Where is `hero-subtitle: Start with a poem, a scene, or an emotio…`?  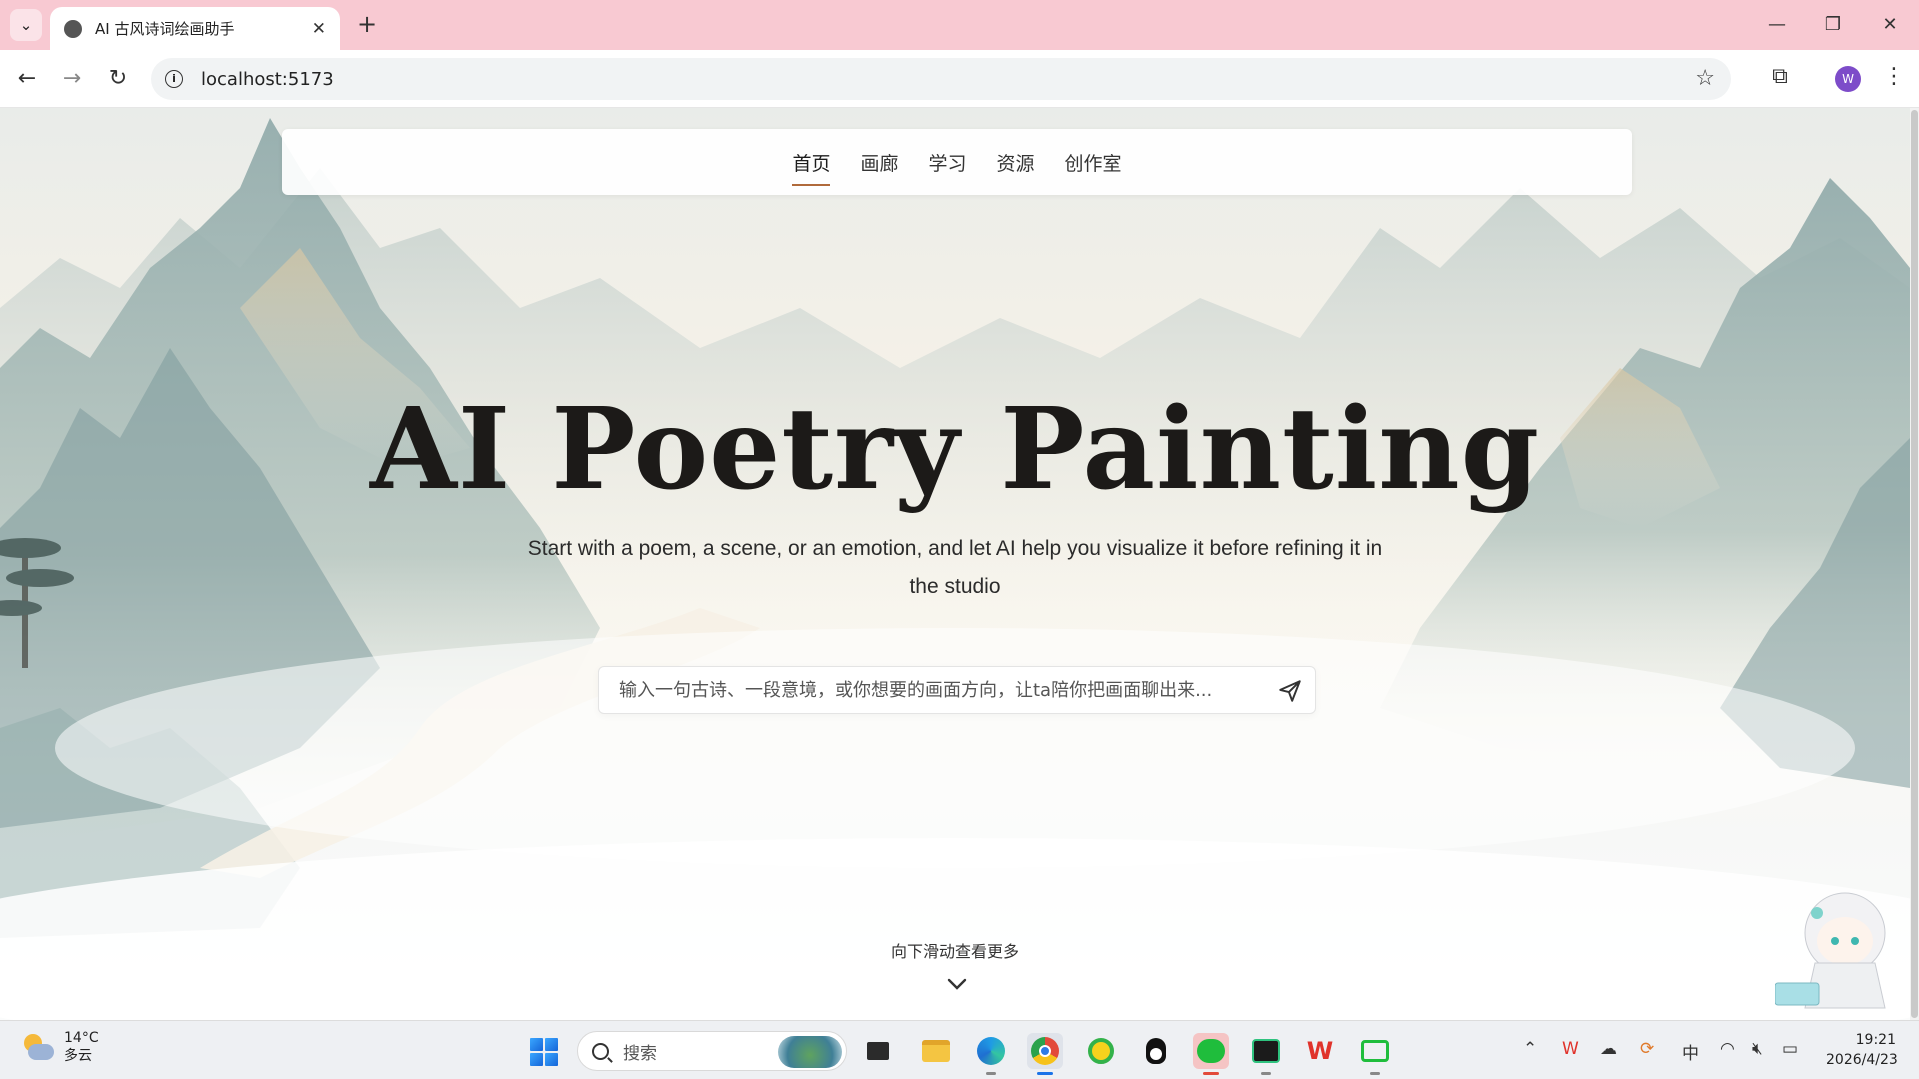
hero-subtitle: Start with a poem, a scene, or an emotio… is located at coordinates (955, 567).